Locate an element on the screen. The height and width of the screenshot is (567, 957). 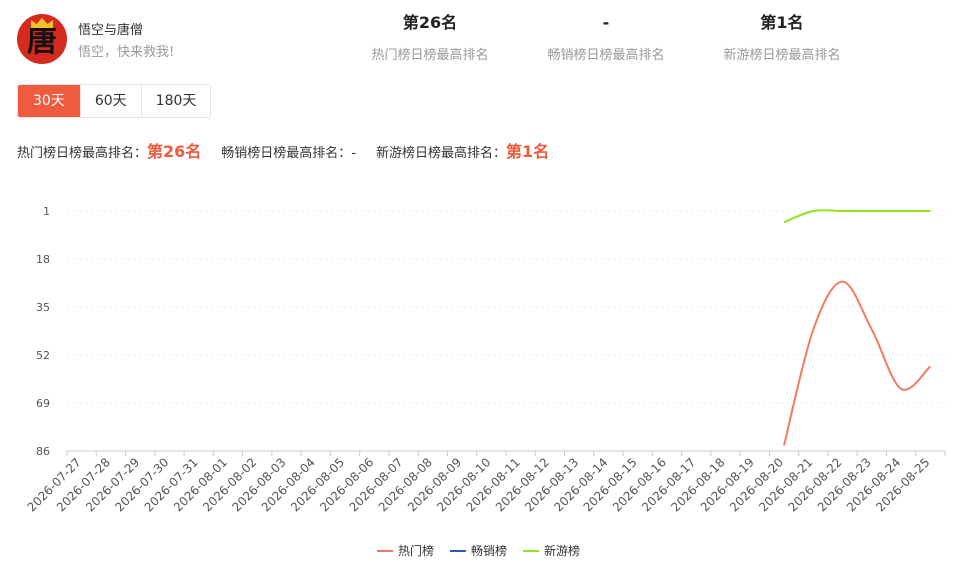
legend-hot: 热门榜 is located at coordinates (405, 550).